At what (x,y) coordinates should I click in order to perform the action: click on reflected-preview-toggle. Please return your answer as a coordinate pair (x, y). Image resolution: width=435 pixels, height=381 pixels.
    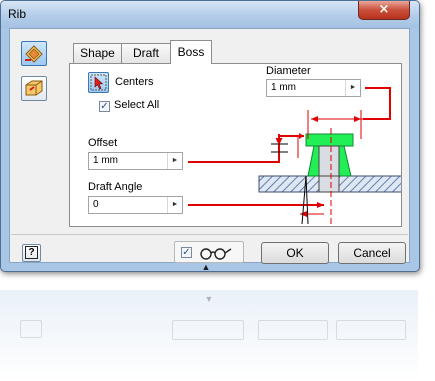
    Looking at the image, I should click on (208, 330).